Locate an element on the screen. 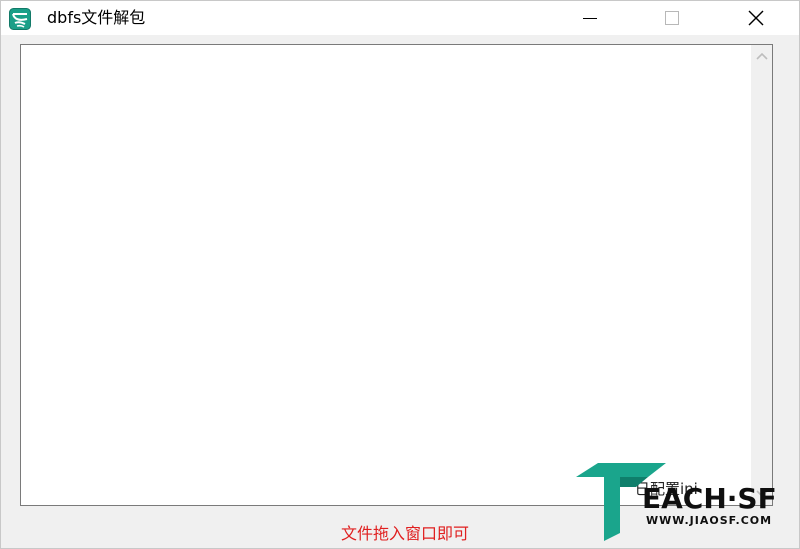 This screenshot has height=549, width=800. app-logo-icon is located at coordinates (20, 19).